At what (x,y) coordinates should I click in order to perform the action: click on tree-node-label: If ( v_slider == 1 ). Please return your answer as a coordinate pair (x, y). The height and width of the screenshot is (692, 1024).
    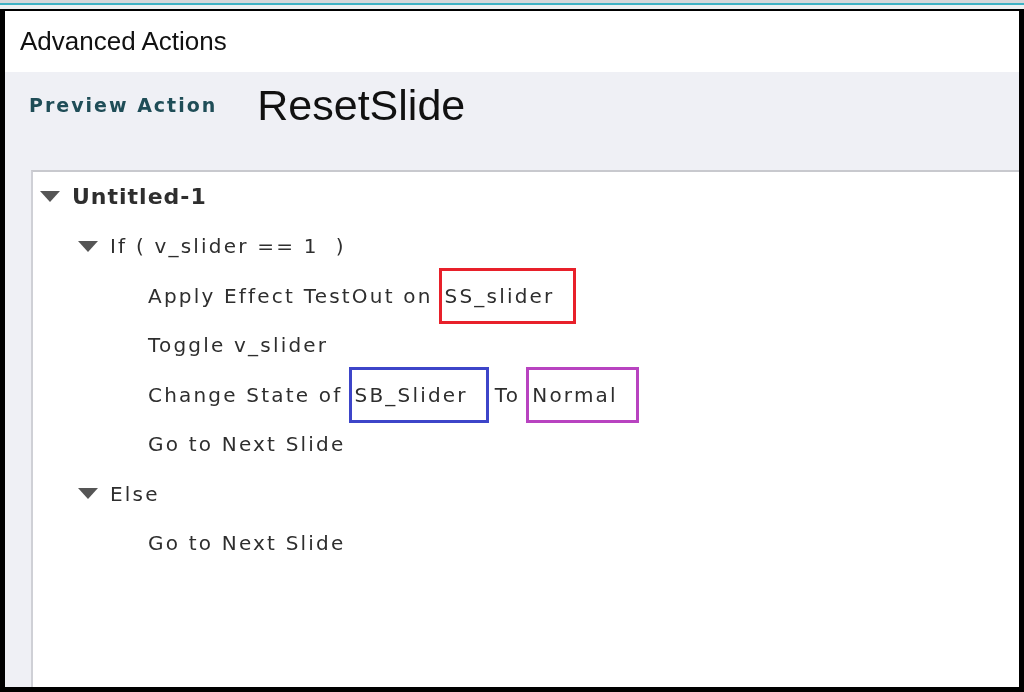
    Looking at the image, I should click on (228, 246).